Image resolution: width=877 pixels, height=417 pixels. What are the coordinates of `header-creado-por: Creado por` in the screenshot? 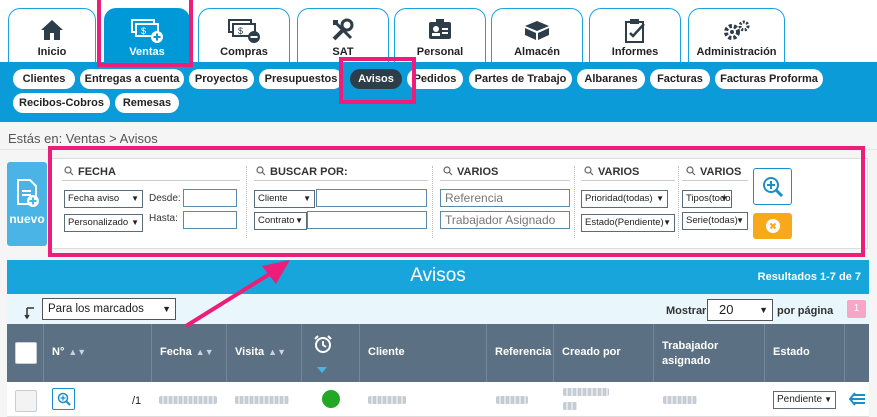 It's located at (604, 353).